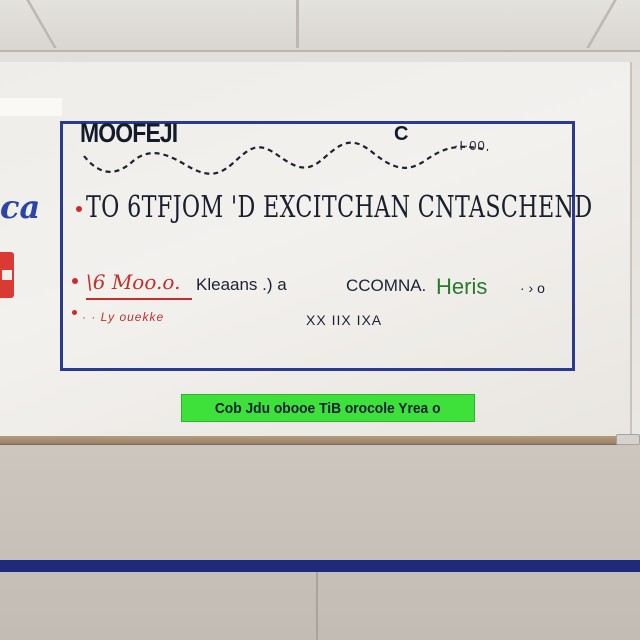  Describe the element at coordinates (344, 320) in the screenshot. I see `black-subnote: XX IIX IXA` at that location.